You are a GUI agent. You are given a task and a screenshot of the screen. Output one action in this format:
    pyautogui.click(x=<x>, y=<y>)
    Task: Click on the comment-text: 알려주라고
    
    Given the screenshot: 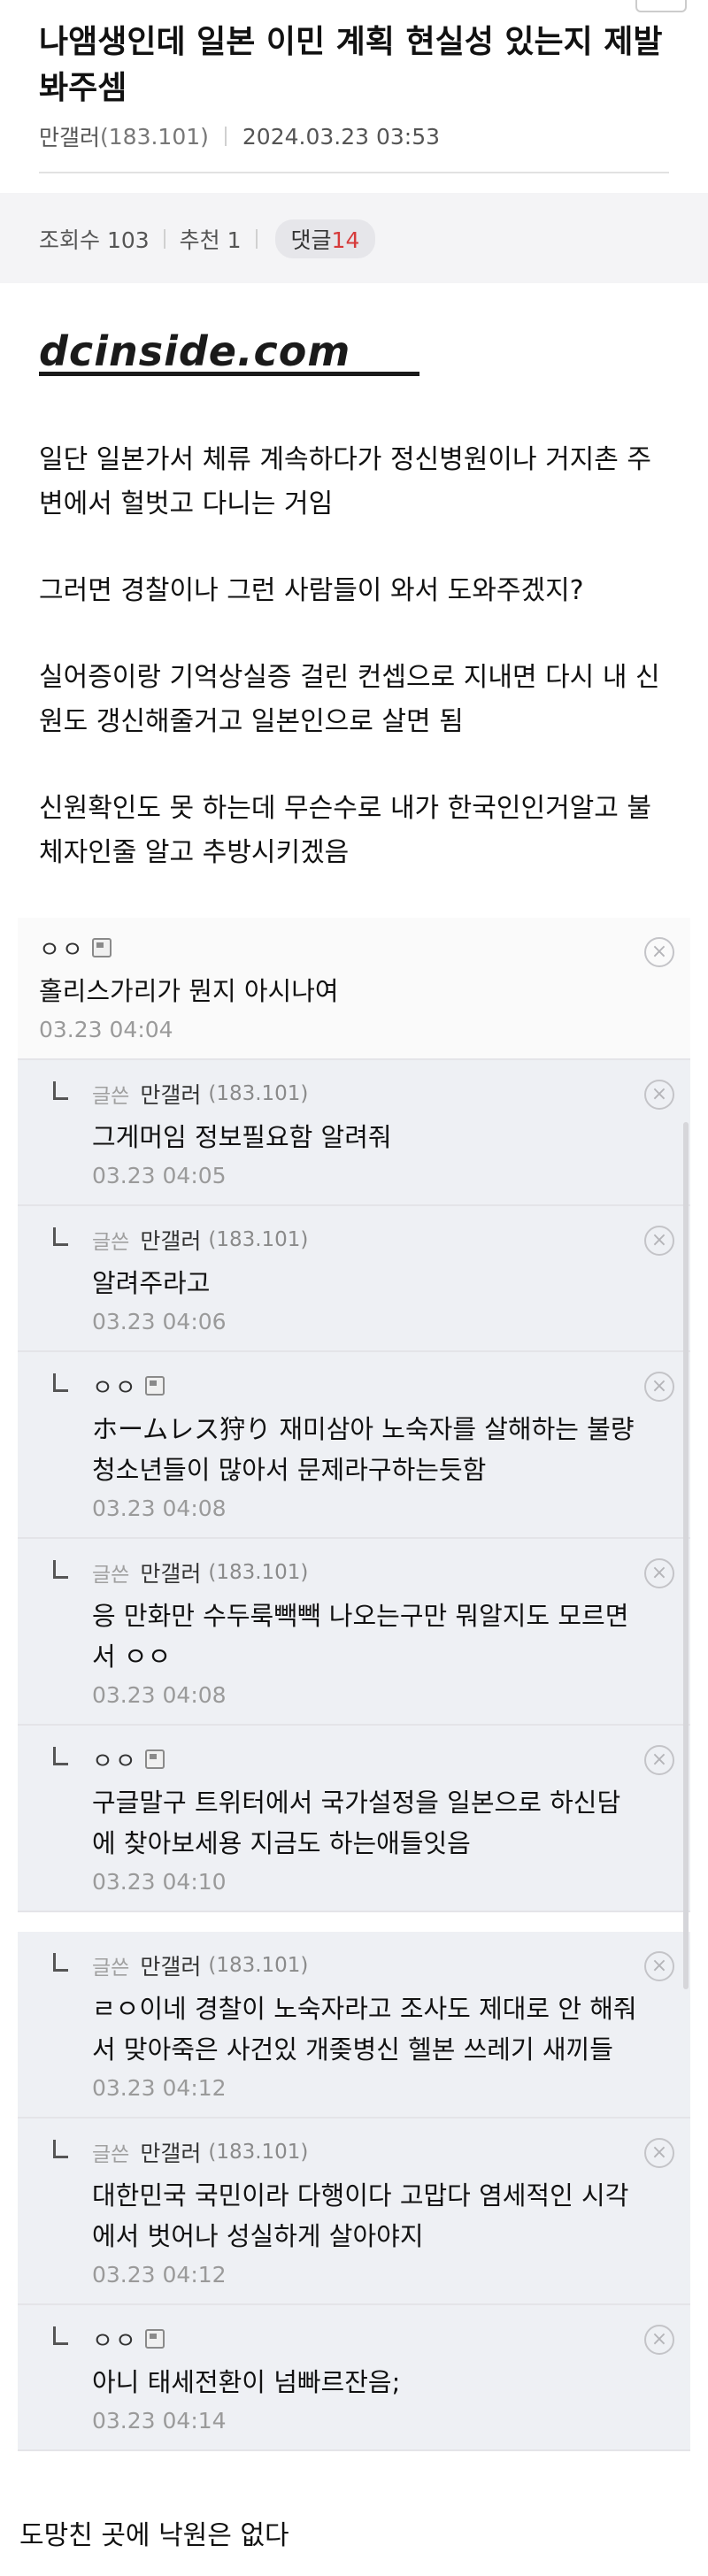 What is the action you would take?
    pyautogui.click(x=152, y=1283)
    